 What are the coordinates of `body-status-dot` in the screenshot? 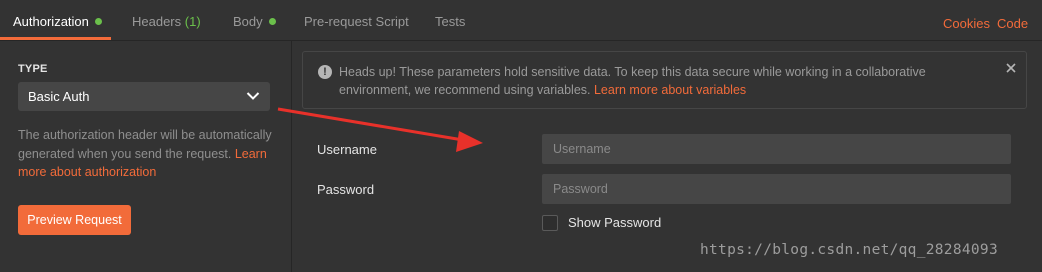 It's located at (272, 21).